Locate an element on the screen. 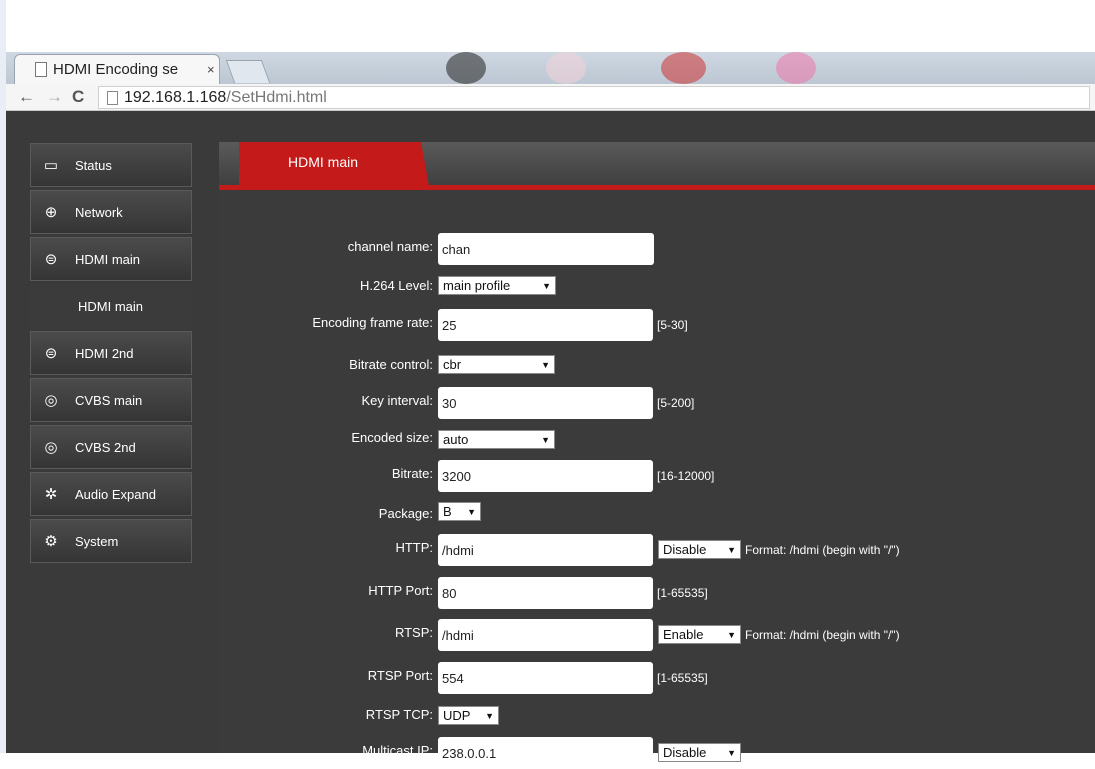  gear-icon: ⚙ is located at coordinates (51, 541).